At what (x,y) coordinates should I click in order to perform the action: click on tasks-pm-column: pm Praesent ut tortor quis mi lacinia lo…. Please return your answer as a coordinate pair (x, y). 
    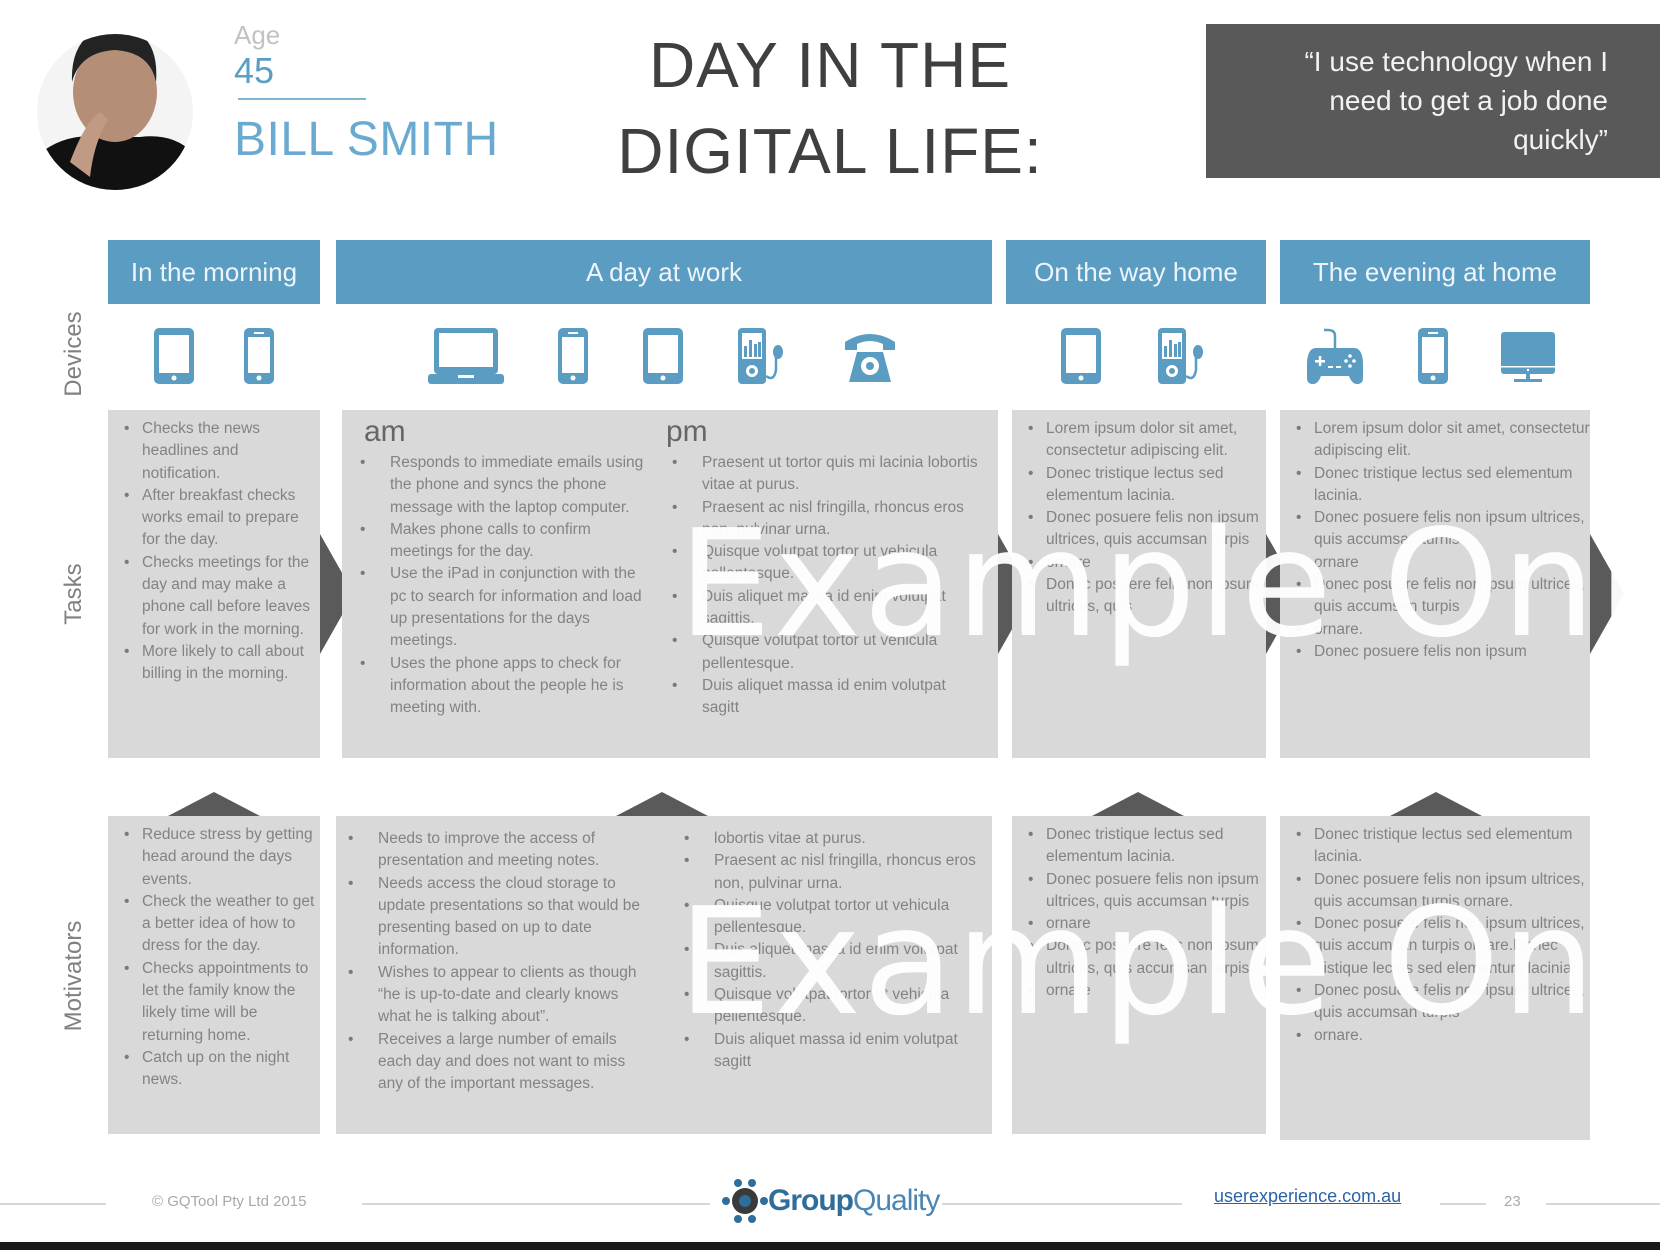
    Looking at the image, I should click on (819, 568).